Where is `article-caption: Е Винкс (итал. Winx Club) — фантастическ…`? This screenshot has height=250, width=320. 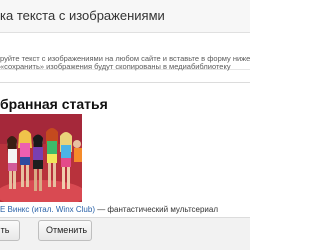 article-caption: Е Винкс (итал. Winx Club) — фантастическ… is located at coordinates (109, 209).